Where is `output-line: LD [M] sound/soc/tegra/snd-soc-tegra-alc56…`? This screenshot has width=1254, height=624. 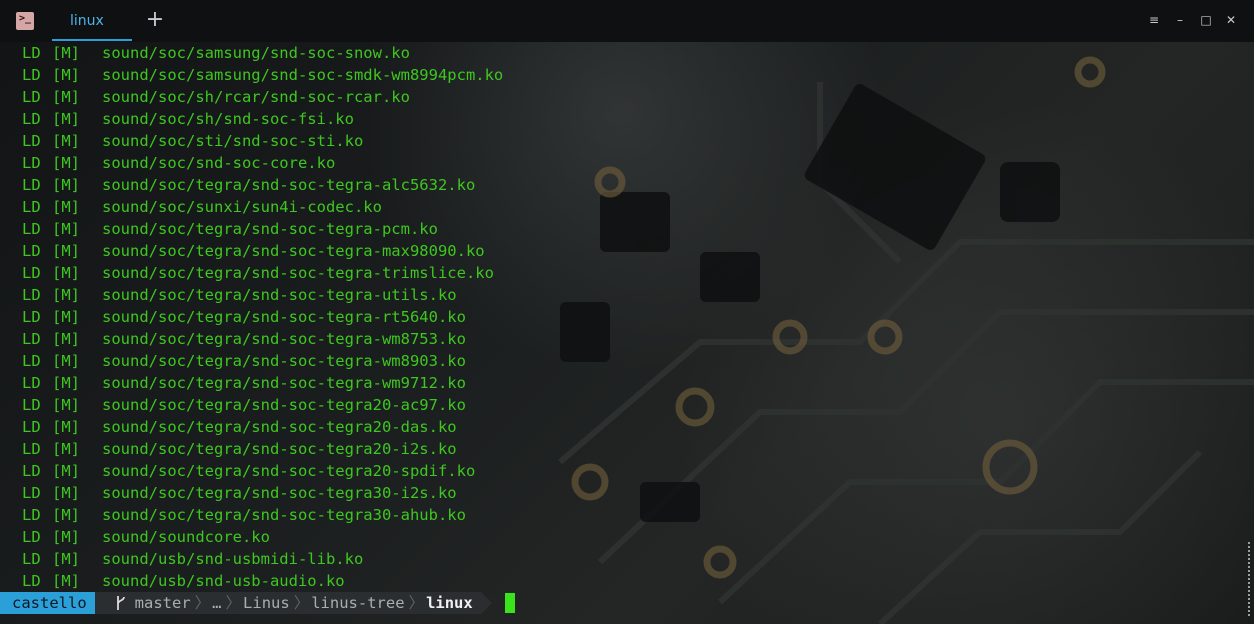
output-line: LD [M] sound/soc/tegra/snd-soc-tegra-alc56… is located at coordinates (262, 185).